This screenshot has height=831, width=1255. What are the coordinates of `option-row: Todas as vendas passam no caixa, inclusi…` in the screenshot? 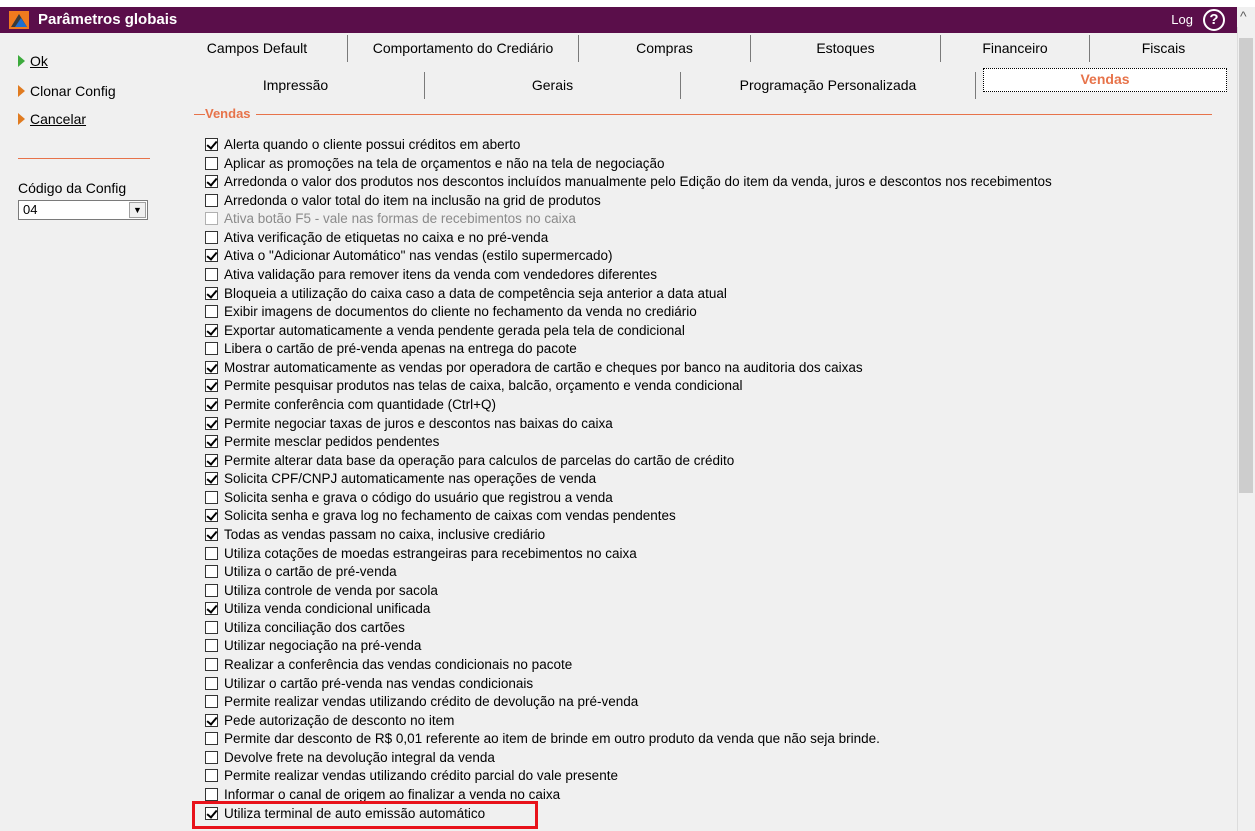 It's located at (375, 536).